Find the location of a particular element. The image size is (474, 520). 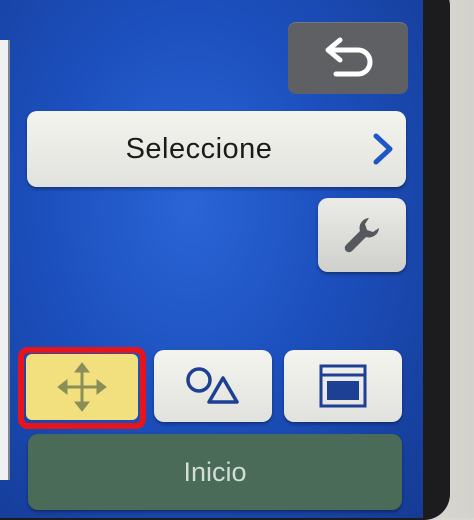

select-button-label: Seleccione is located at coordinates (199, 149).